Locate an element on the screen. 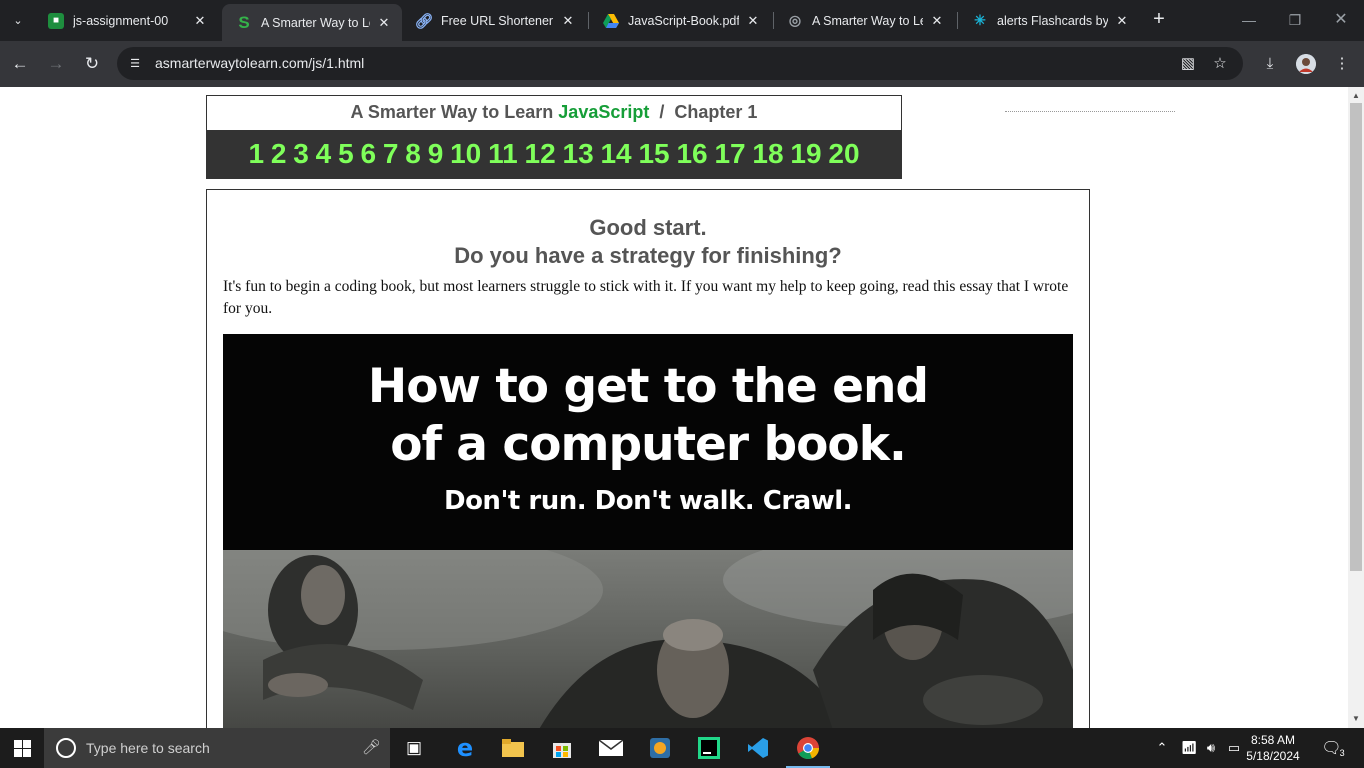  clock-date: 5/18/2024 is located at coordinates (1273, 756).